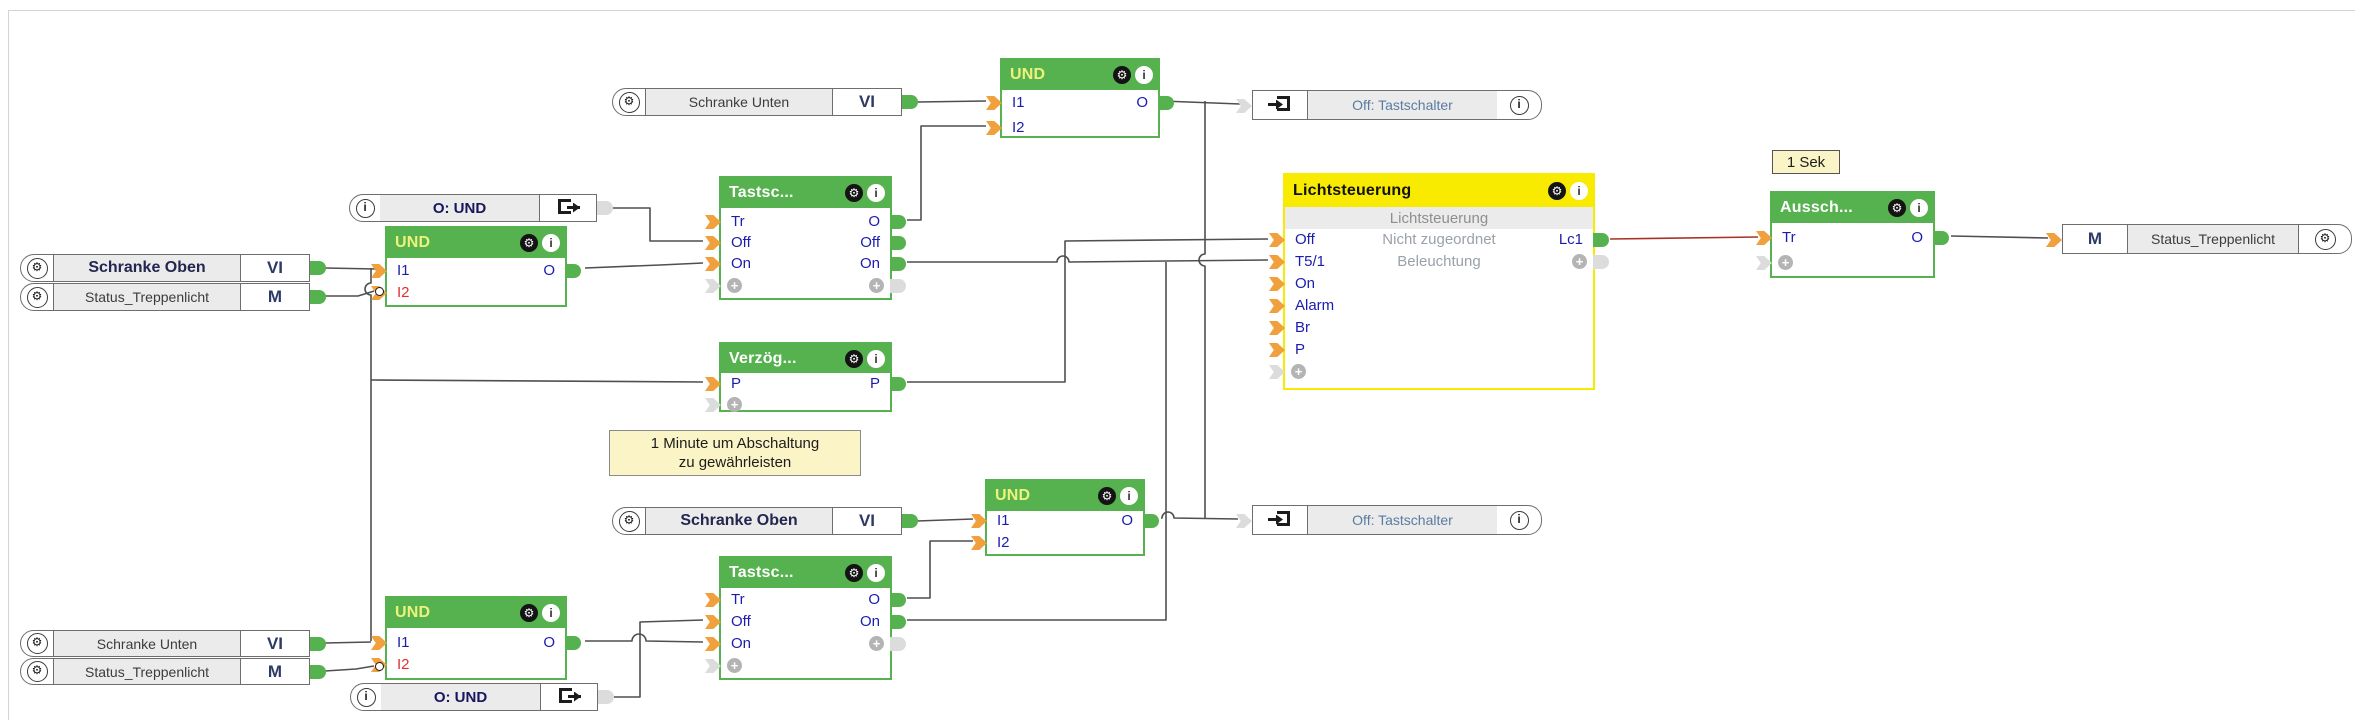 Image resolution: width=2355 pixels, height=720 pixels. I want to click on io-pill-p_status_out: M Status_Treppenlicht ⚙, so click(2199, 239).